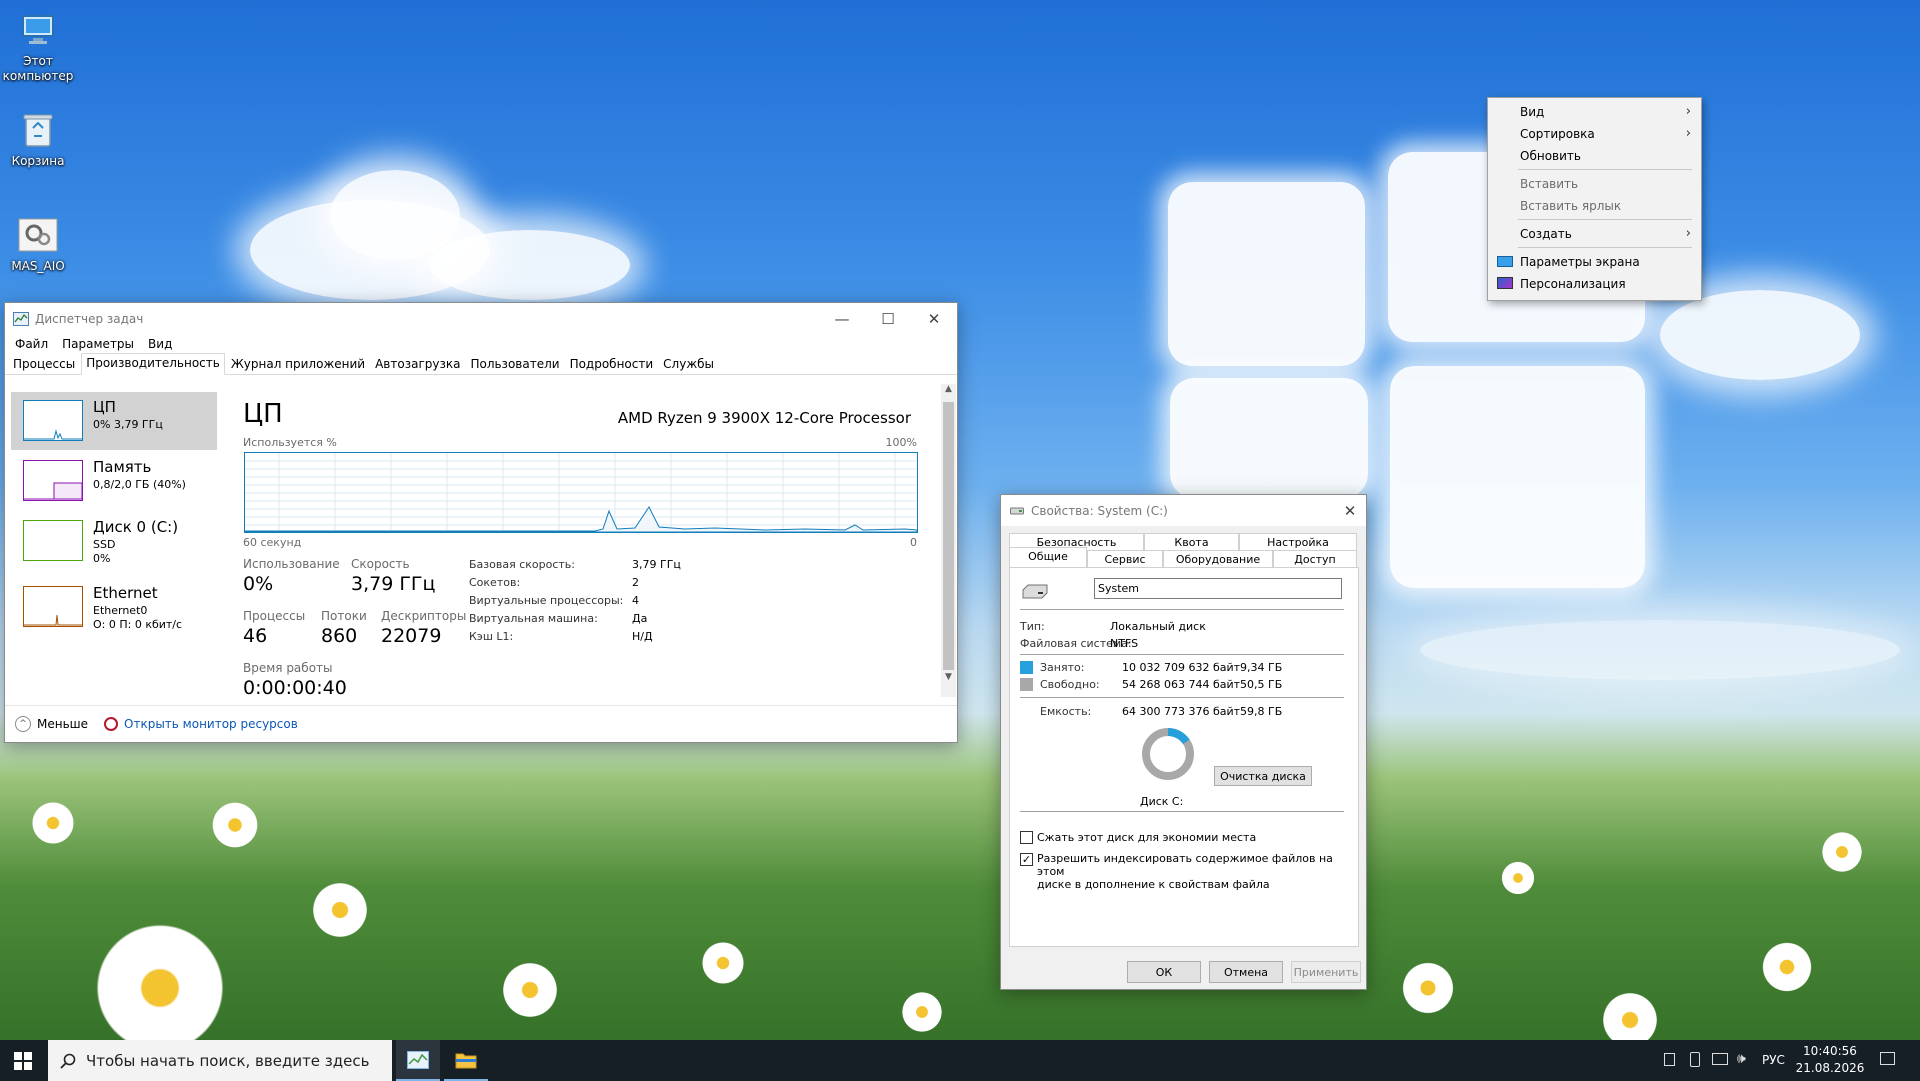  What do you see at coordinates (1887, 1058) in the screenshot?
I see `notifications-icon` at bounding box center [1887, 1058].